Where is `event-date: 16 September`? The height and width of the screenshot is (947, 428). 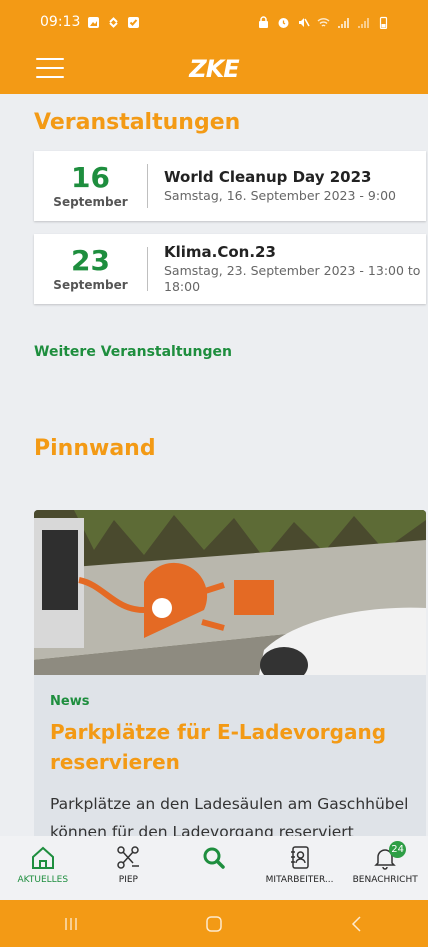
event-date: 16 September is located at coordinates (91, 184).